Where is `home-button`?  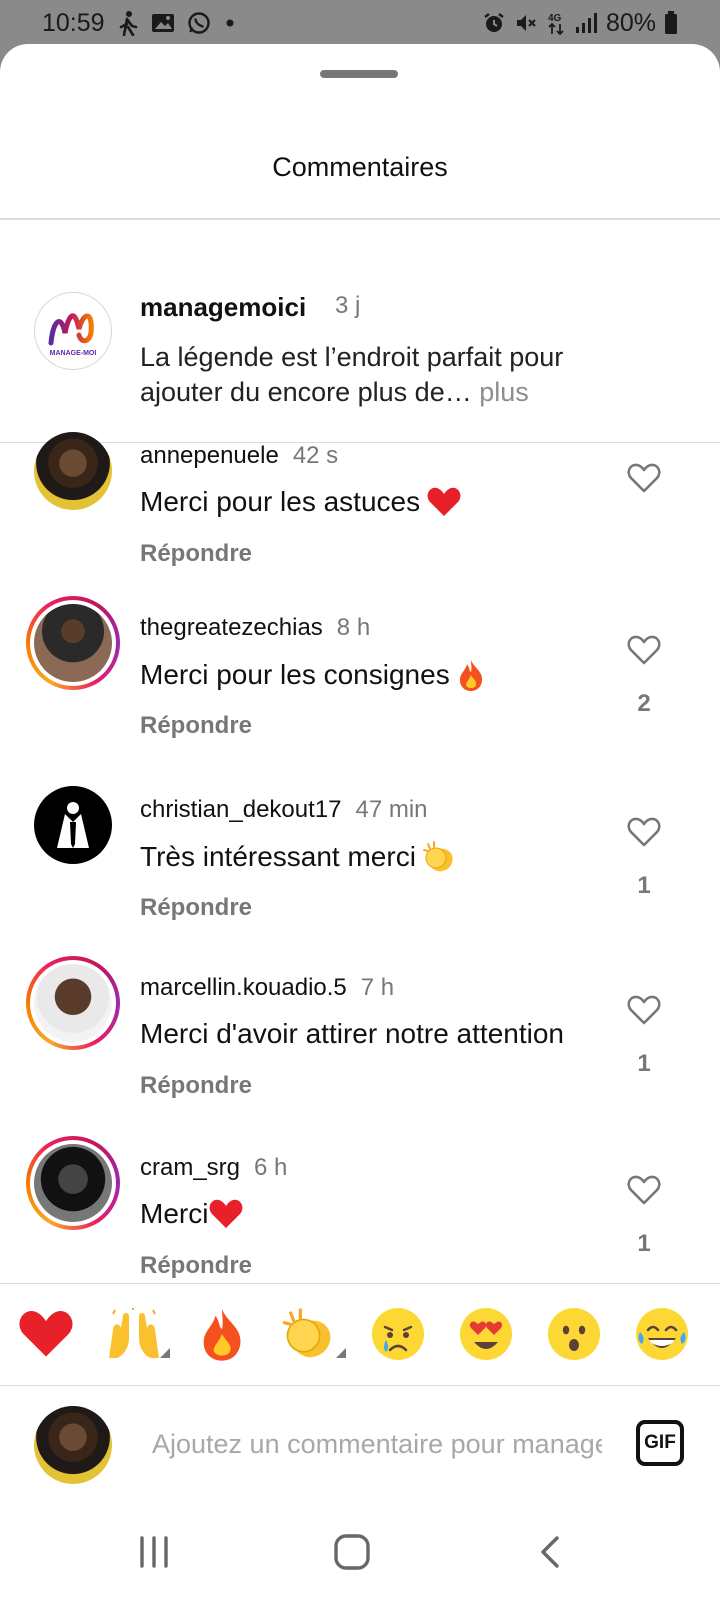 home-button is located at coordinates (352, 1552).